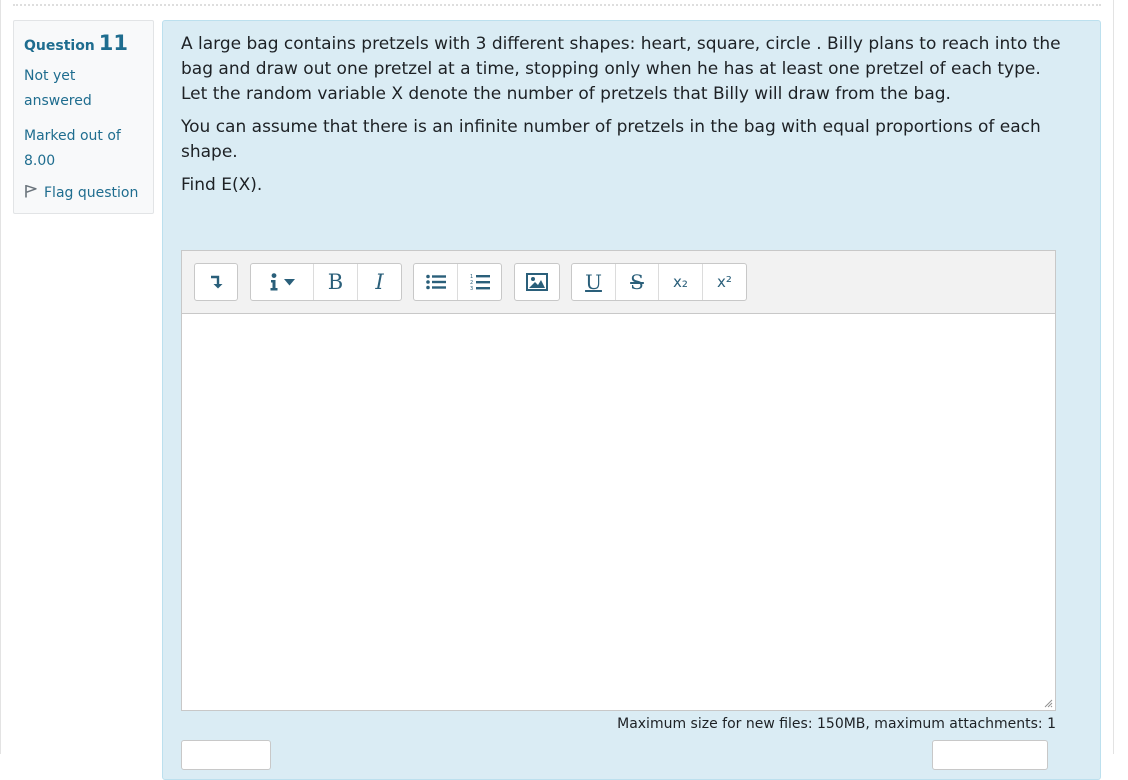 The height and width of the screenshot is (780, 1128). What do you see at coordinates (990, 755) in the screenshot?
I see `file-picker-view-switch` at bounding box center [990, 755].